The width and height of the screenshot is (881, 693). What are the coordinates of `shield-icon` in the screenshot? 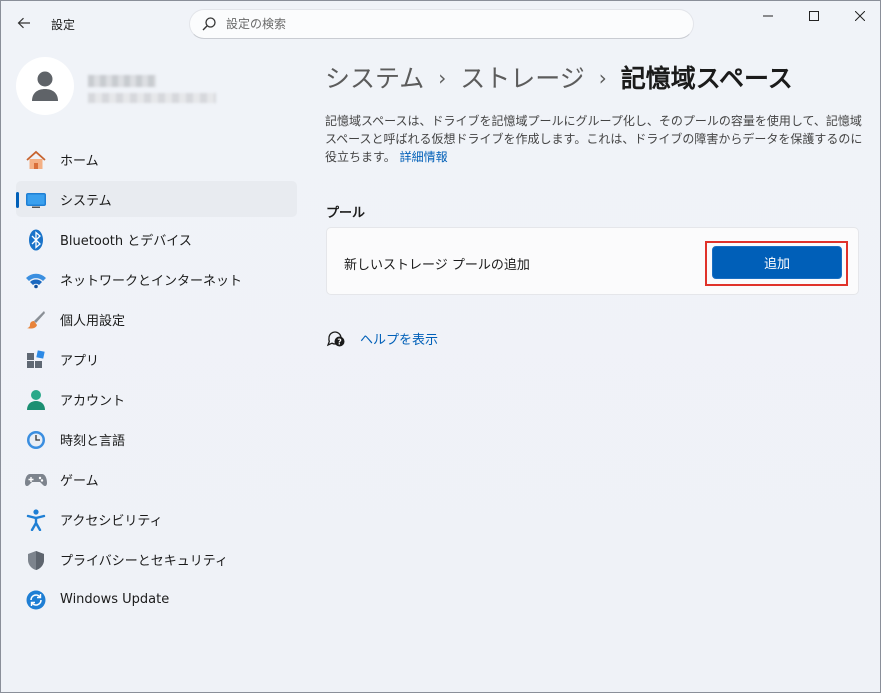 It's located at (36, 560).